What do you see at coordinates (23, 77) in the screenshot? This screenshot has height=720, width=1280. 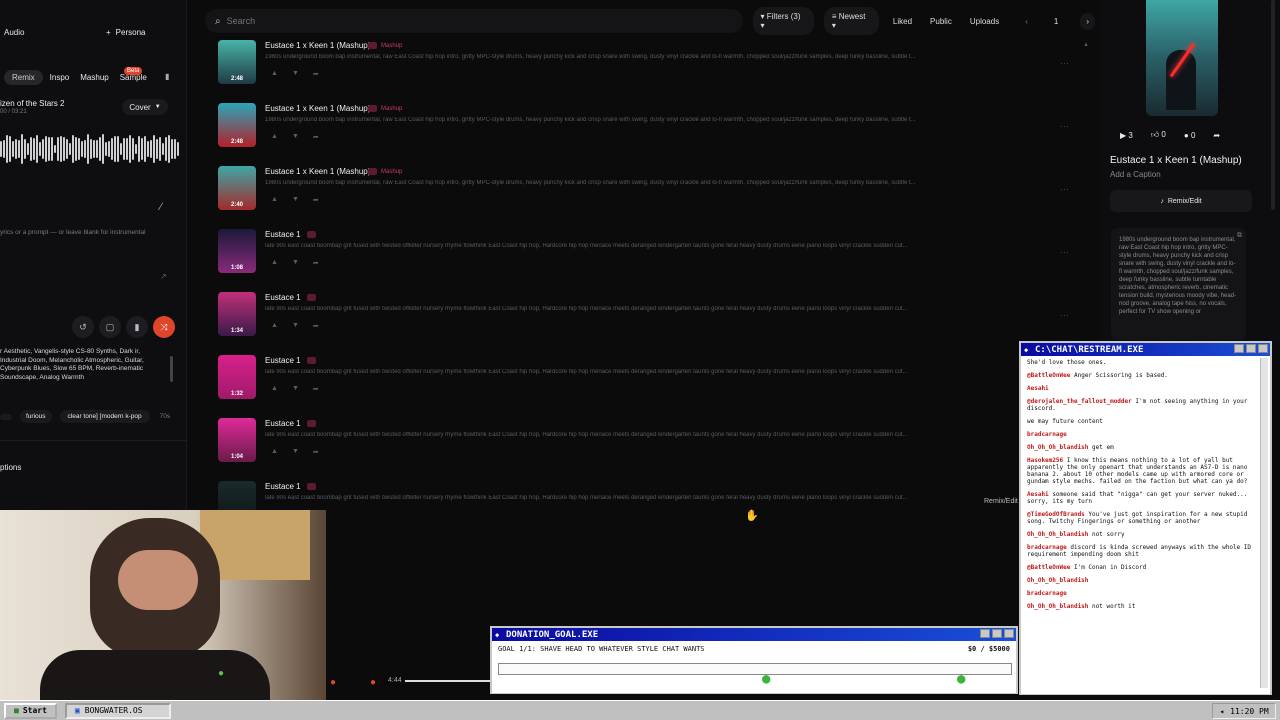 I see `tab-remix: Remix` at bounding box center [23, 77].